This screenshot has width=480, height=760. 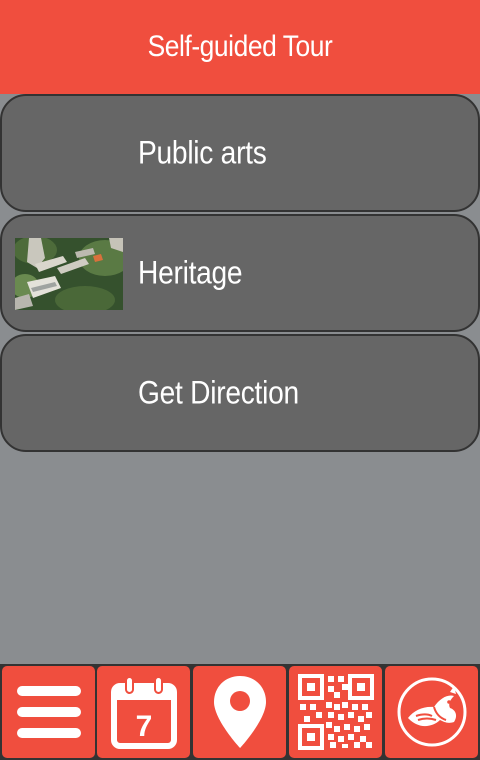 I want to click on page-title: Self-guided Tour, so click(x=240, y=46).